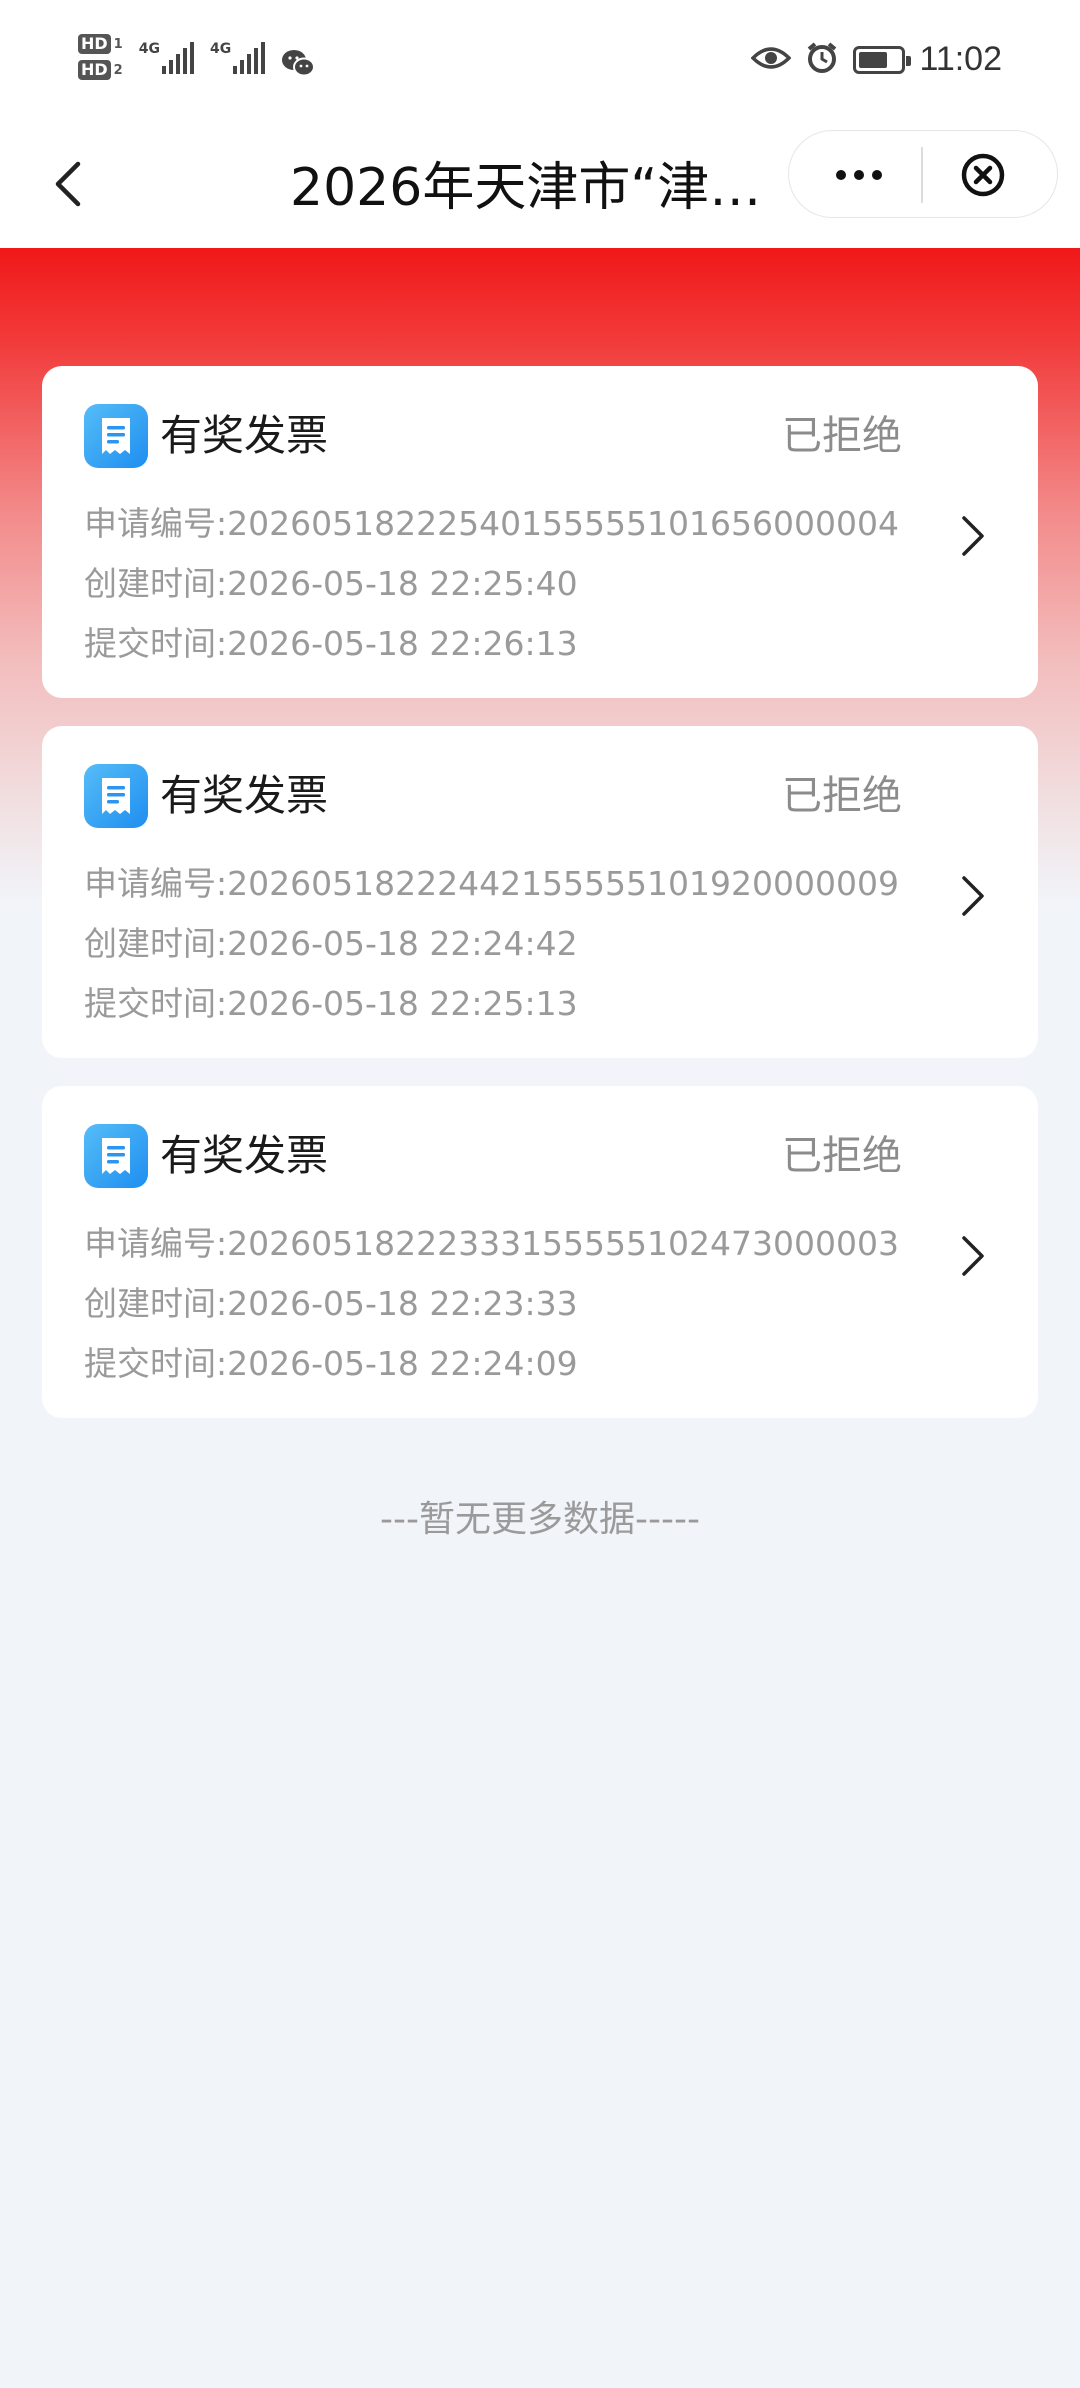 This screenshot has width=1080, height=2388. Describe the element at coordinates (540, 1519) in the screenshot. I see `no-more-data-text: ---暂无更多数据-----` at that location.